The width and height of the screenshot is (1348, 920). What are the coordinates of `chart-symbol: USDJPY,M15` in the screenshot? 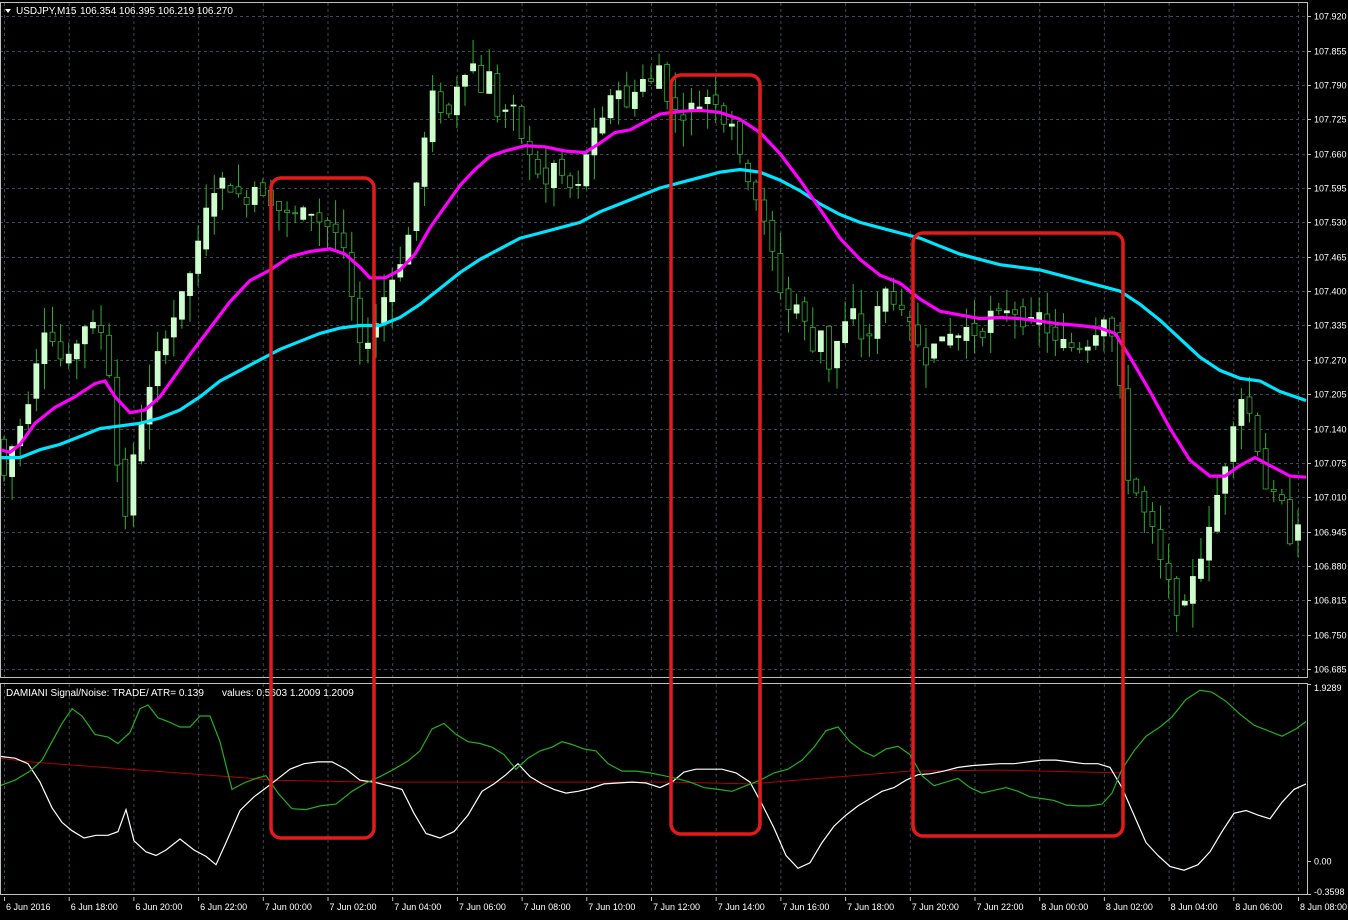 It's located at (46, 11).